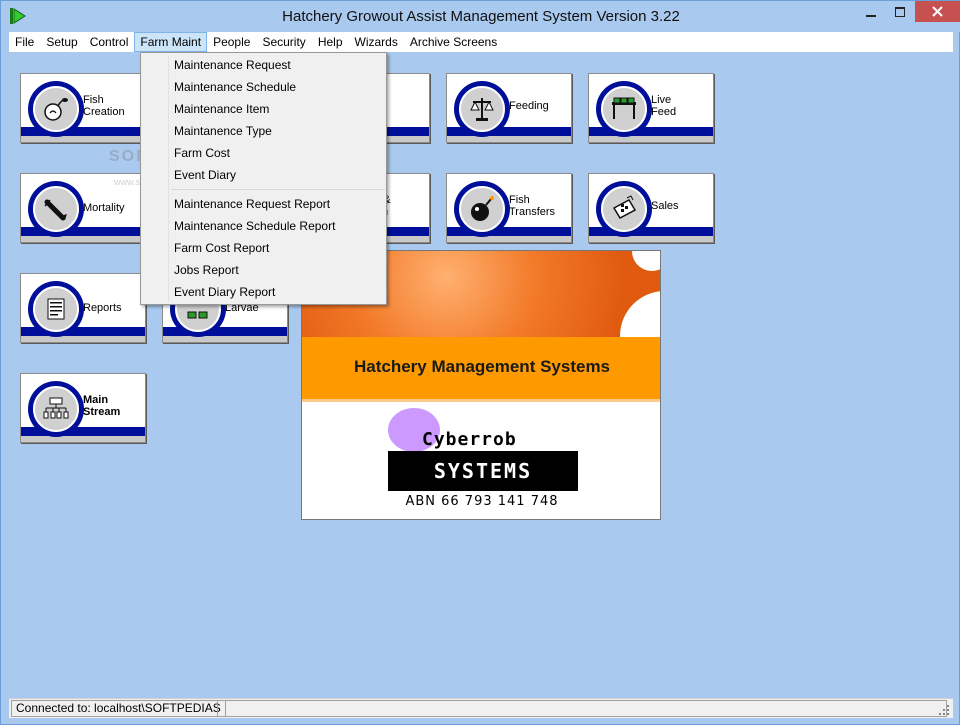  Describe the element at coordinates (279, 270) in the screenshot. I see `menu-jobs-report: Jobs Report` at that location.